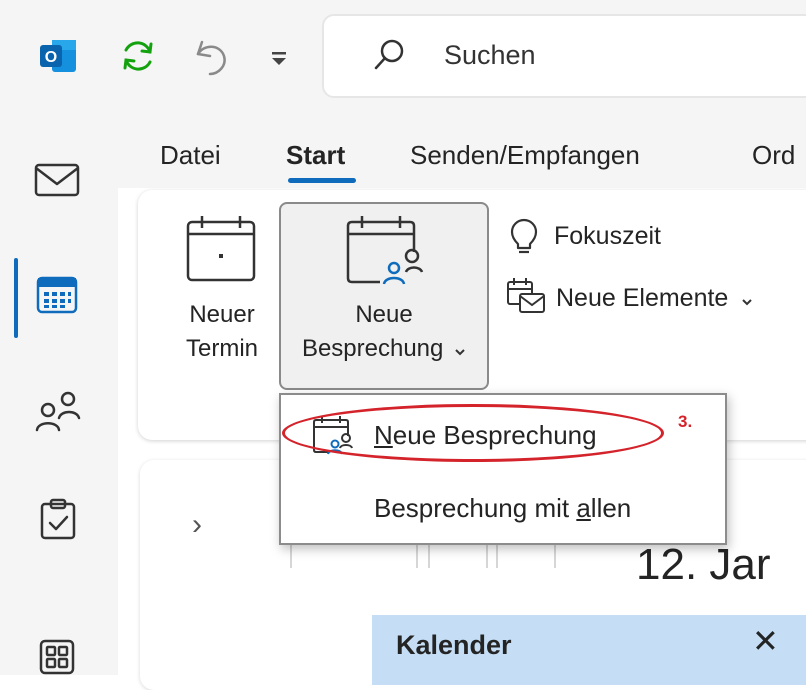 This screenshot has width=806, height=690. I want to click on quick-access-dropdown-icon, so click(279, 59).